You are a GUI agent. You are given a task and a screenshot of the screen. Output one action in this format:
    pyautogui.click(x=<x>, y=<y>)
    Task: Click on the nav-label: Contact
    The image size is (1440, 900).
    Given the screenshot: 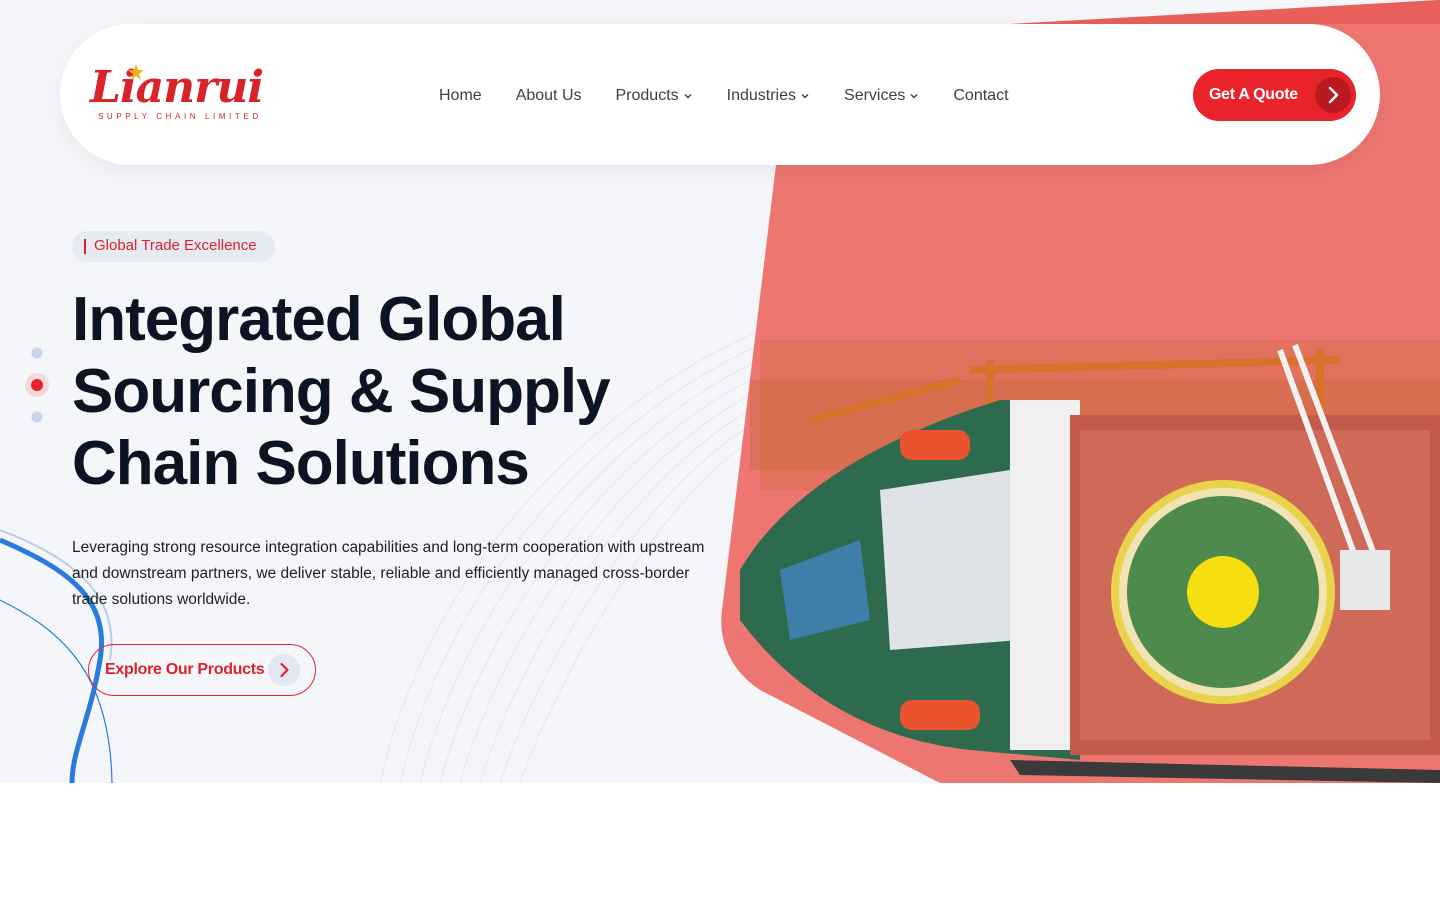 What is the action you would take?
    pyautogui.click(x=981, y=95)
    